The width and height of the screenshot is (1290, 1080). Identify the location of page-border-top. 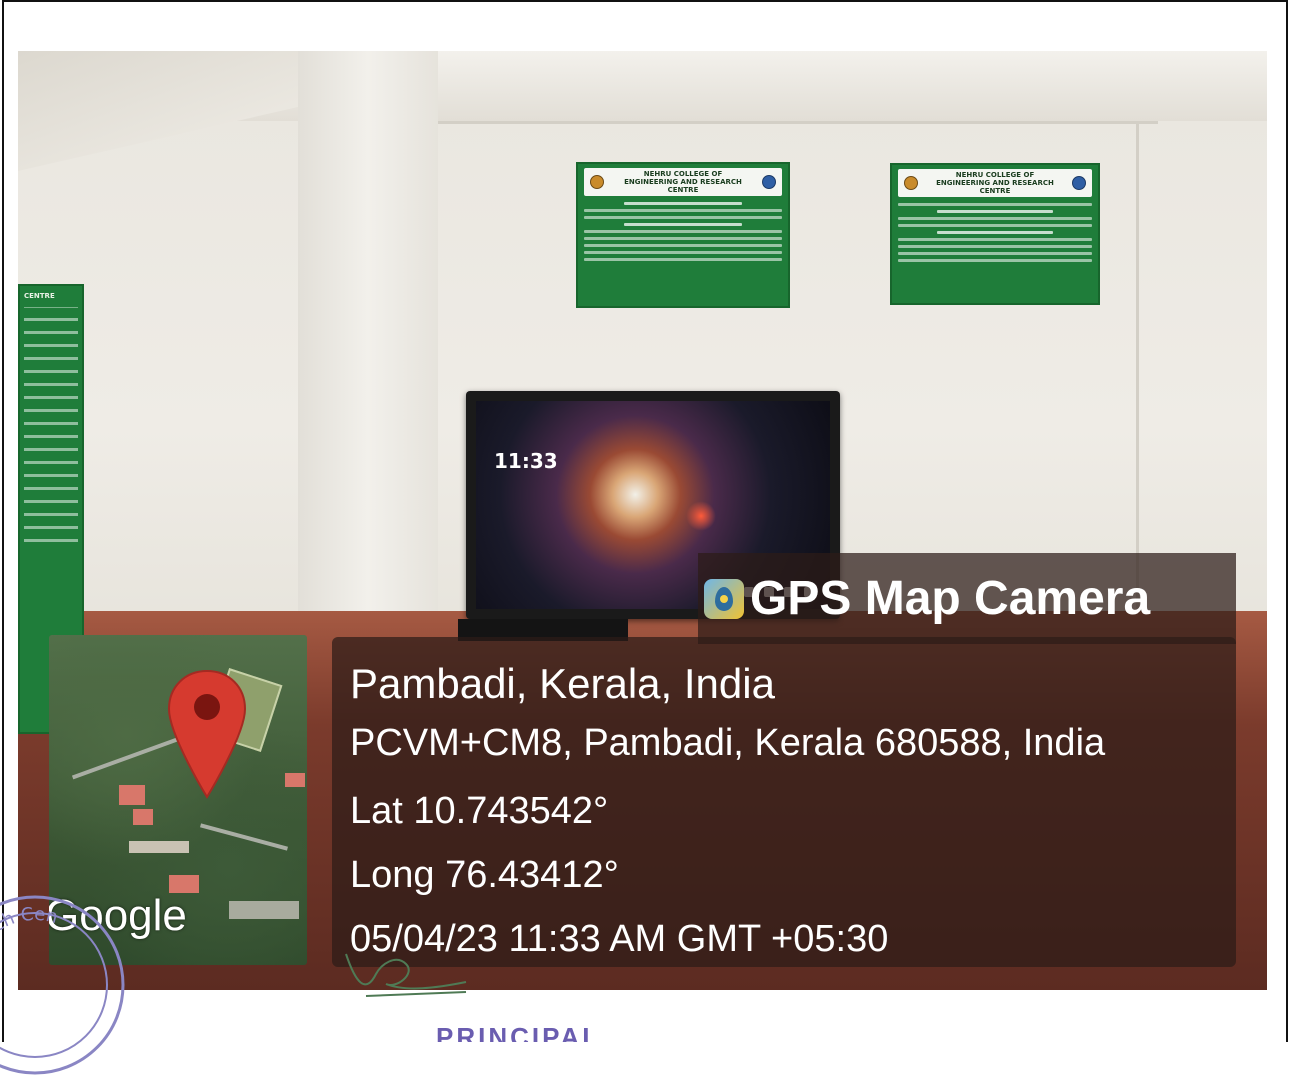
(645, 1).